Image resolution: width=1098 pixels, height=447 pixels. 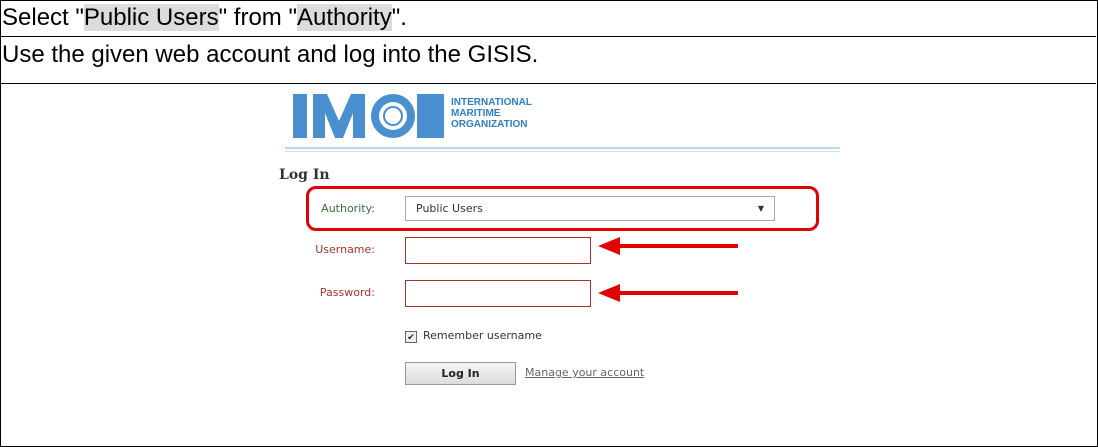 What do you see at coordinates (304, 175) in the screenshot?
I see `login-title: Log In` at bounding box center [304, 175].